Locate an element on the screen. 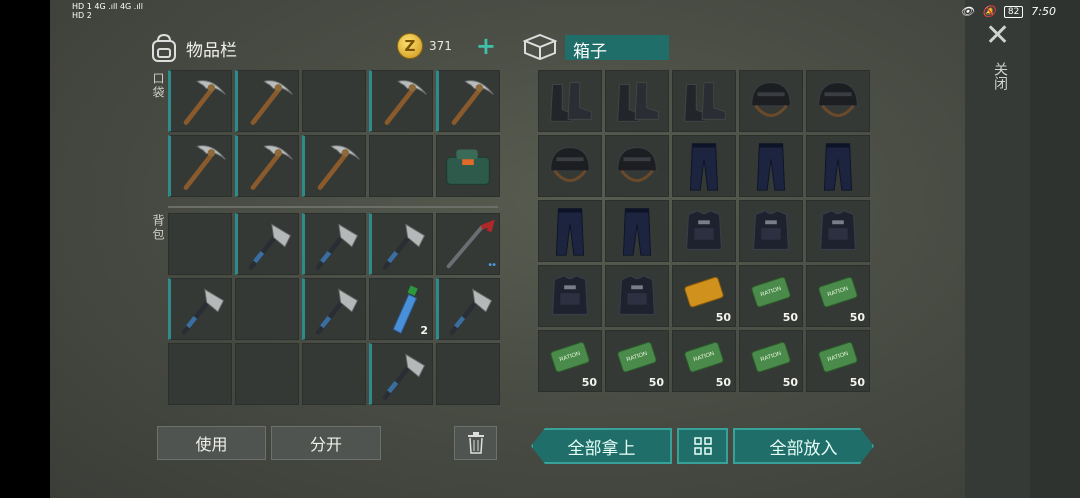 The image size is (1080, 498). signal-row-2: HD 2 is located at coordinates (82, 15).